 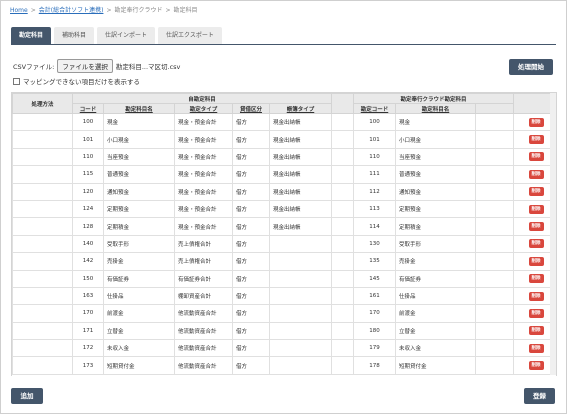 I want to click on bugyo-account-name-header: 勘定科目名, so click(x=435, y=108).